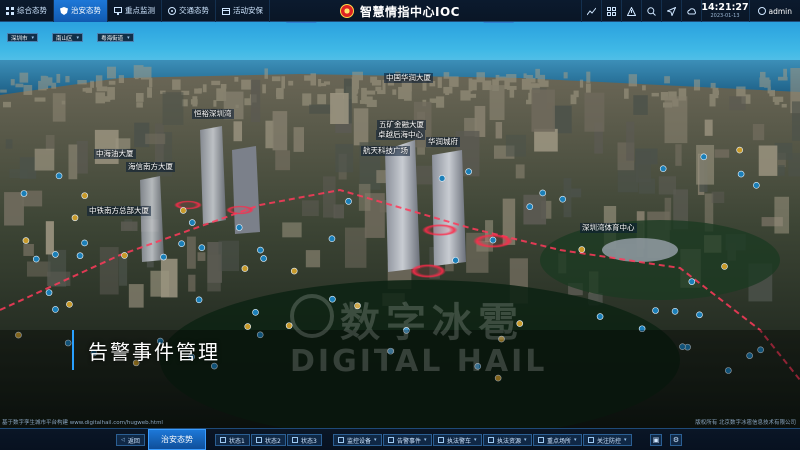  Describe the element at coordinates (590, 11) in the screenshot. I see `chart-icon` at that location.